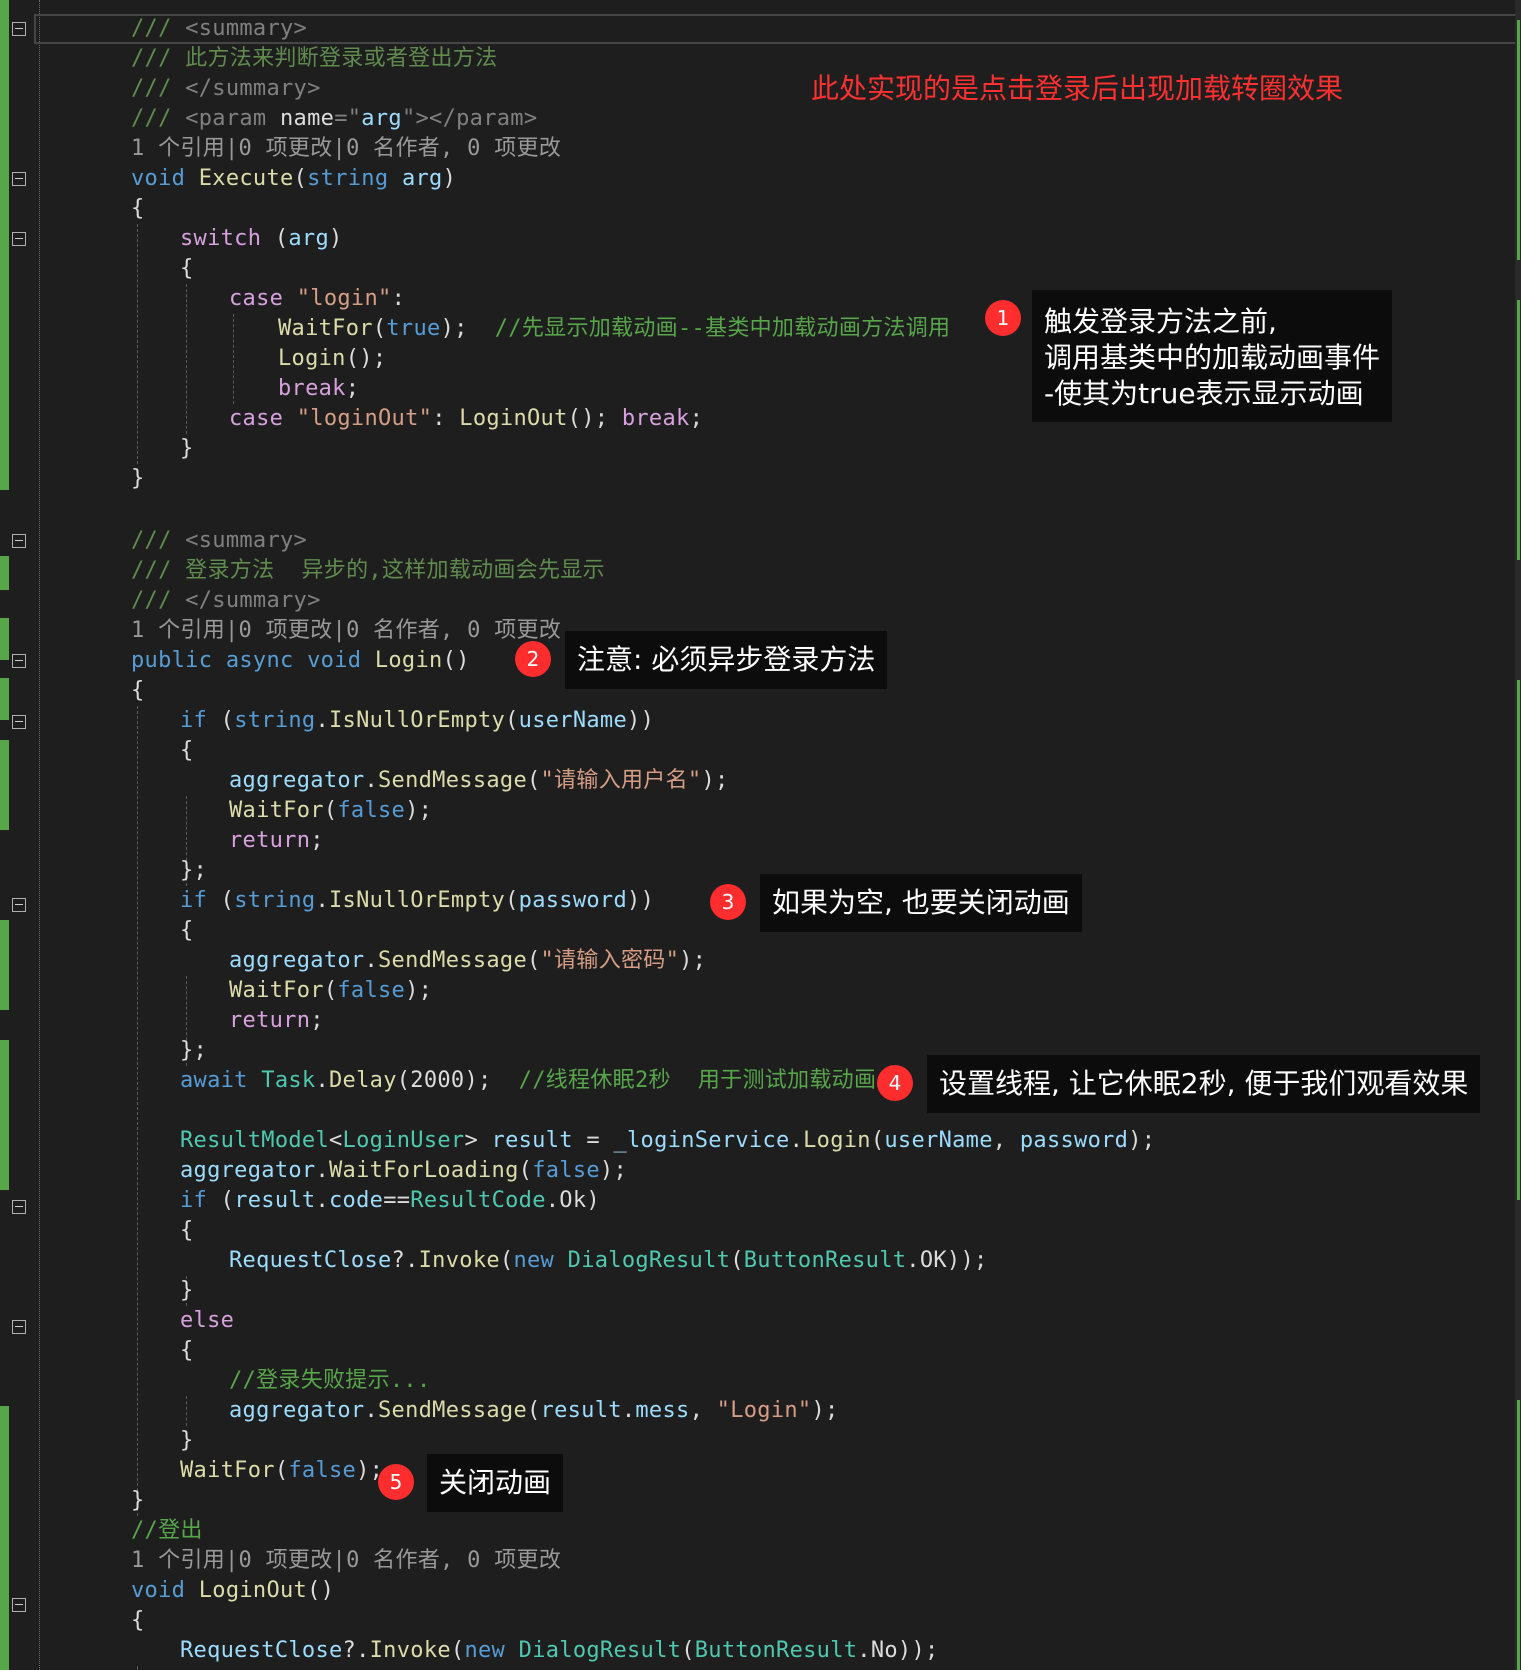  I want to click on code-line: case "loginOut": LoginOut(); break;, so click(466, 419).